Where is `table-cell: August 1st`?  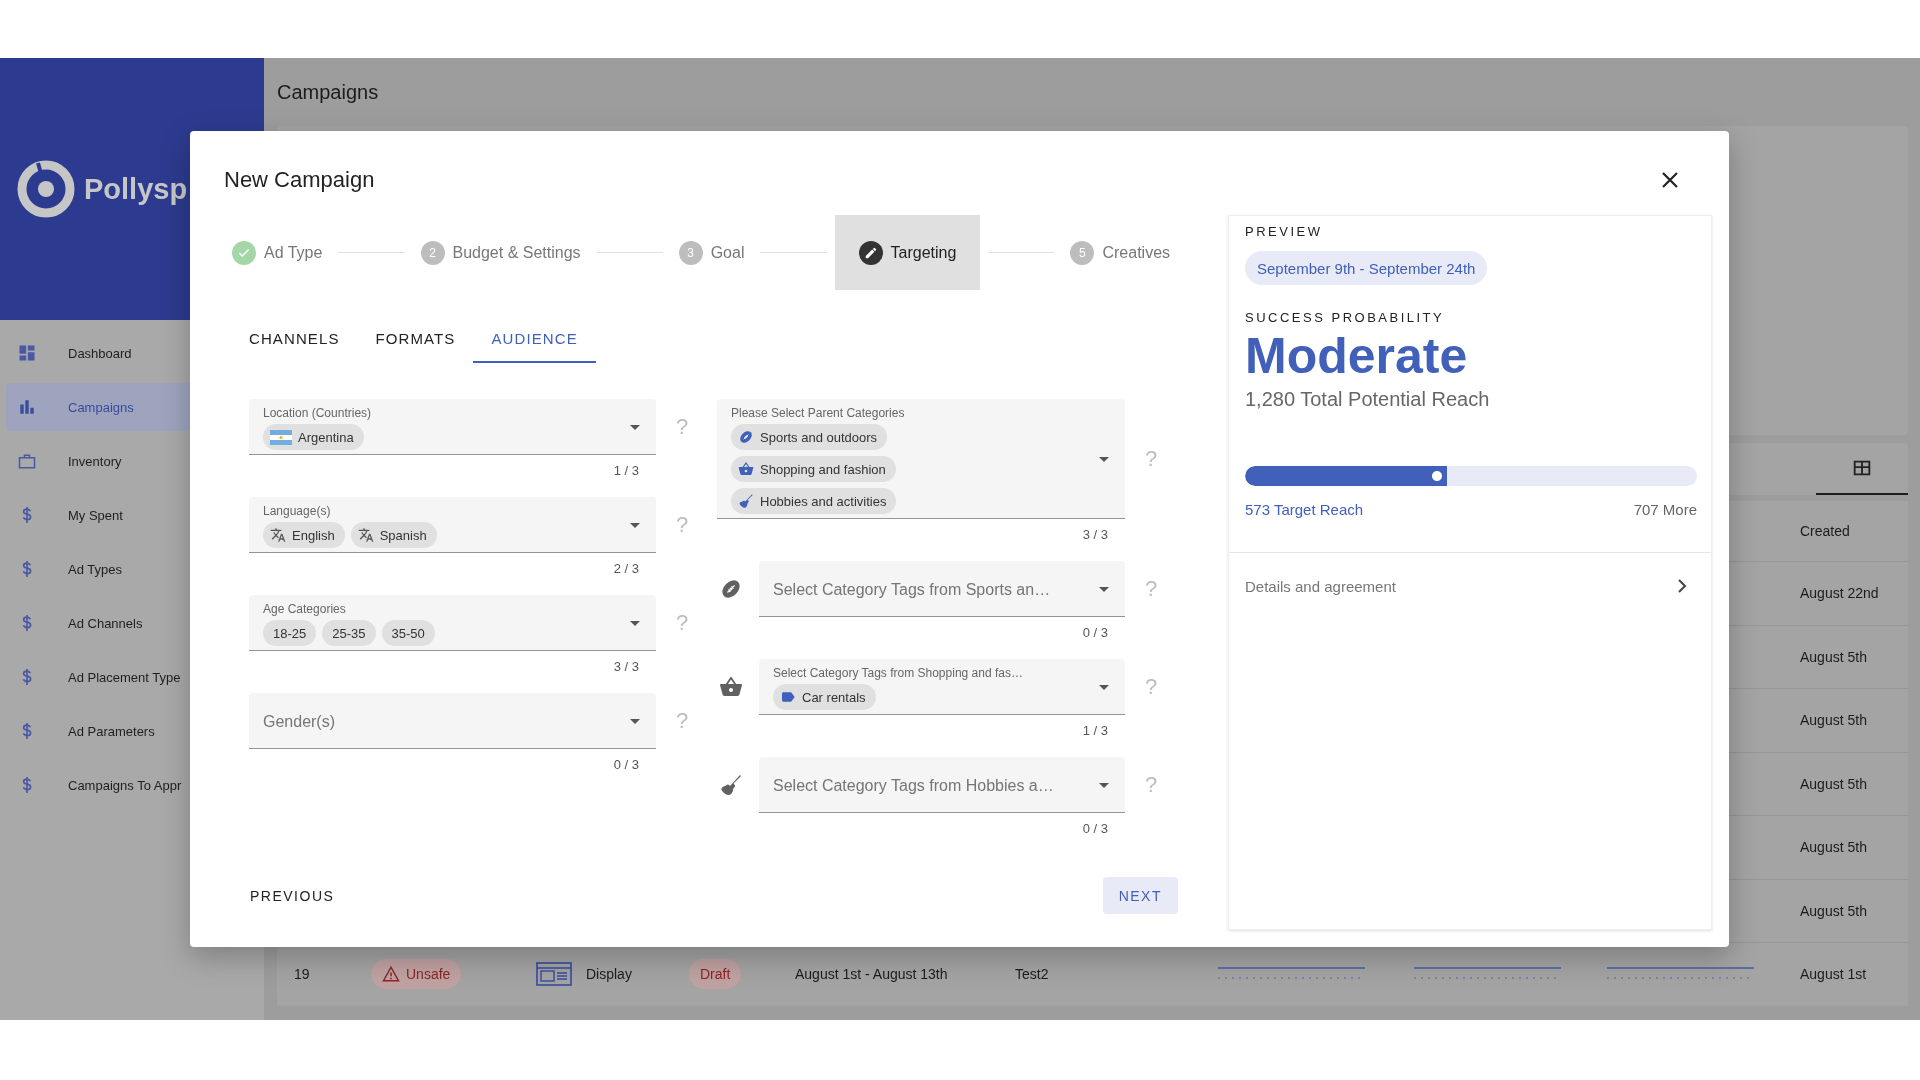
table-cell: August 1st is located at coordinates (1833, 974).